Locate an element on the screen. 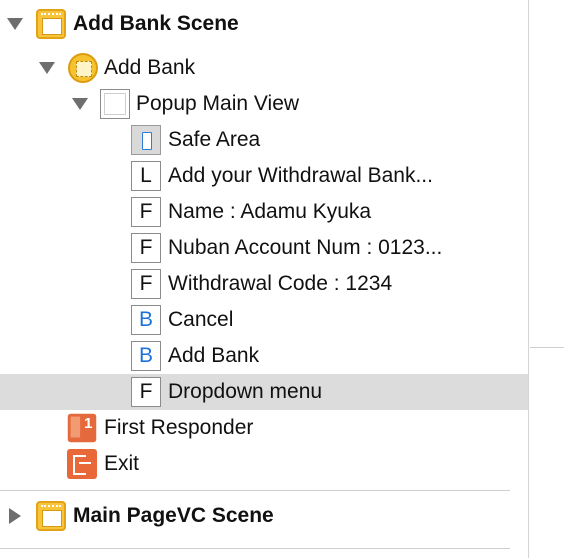  view-icon is located at coordinates (115, 104).